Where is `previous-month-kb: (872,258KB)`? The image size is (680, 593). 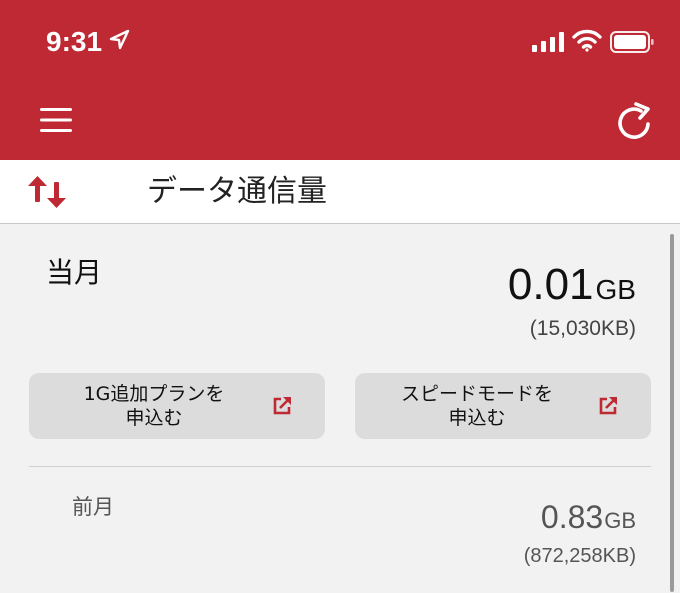
previous-month-kb: (872,258KB) is located at coordinates (579, 556).